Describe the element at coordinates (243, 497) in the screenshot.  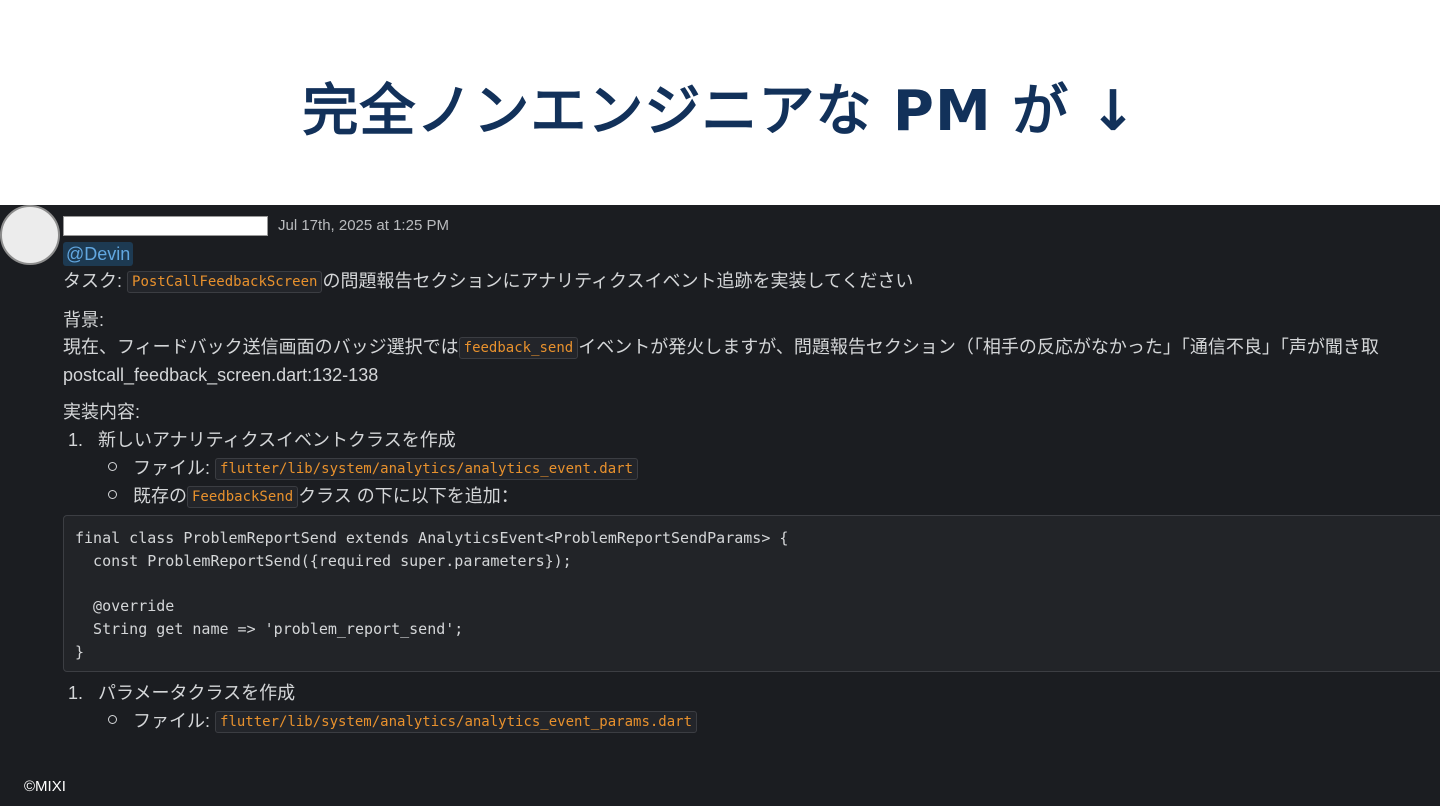
I see `inline-code-feedbacksend: FeedbackSend` at that location.